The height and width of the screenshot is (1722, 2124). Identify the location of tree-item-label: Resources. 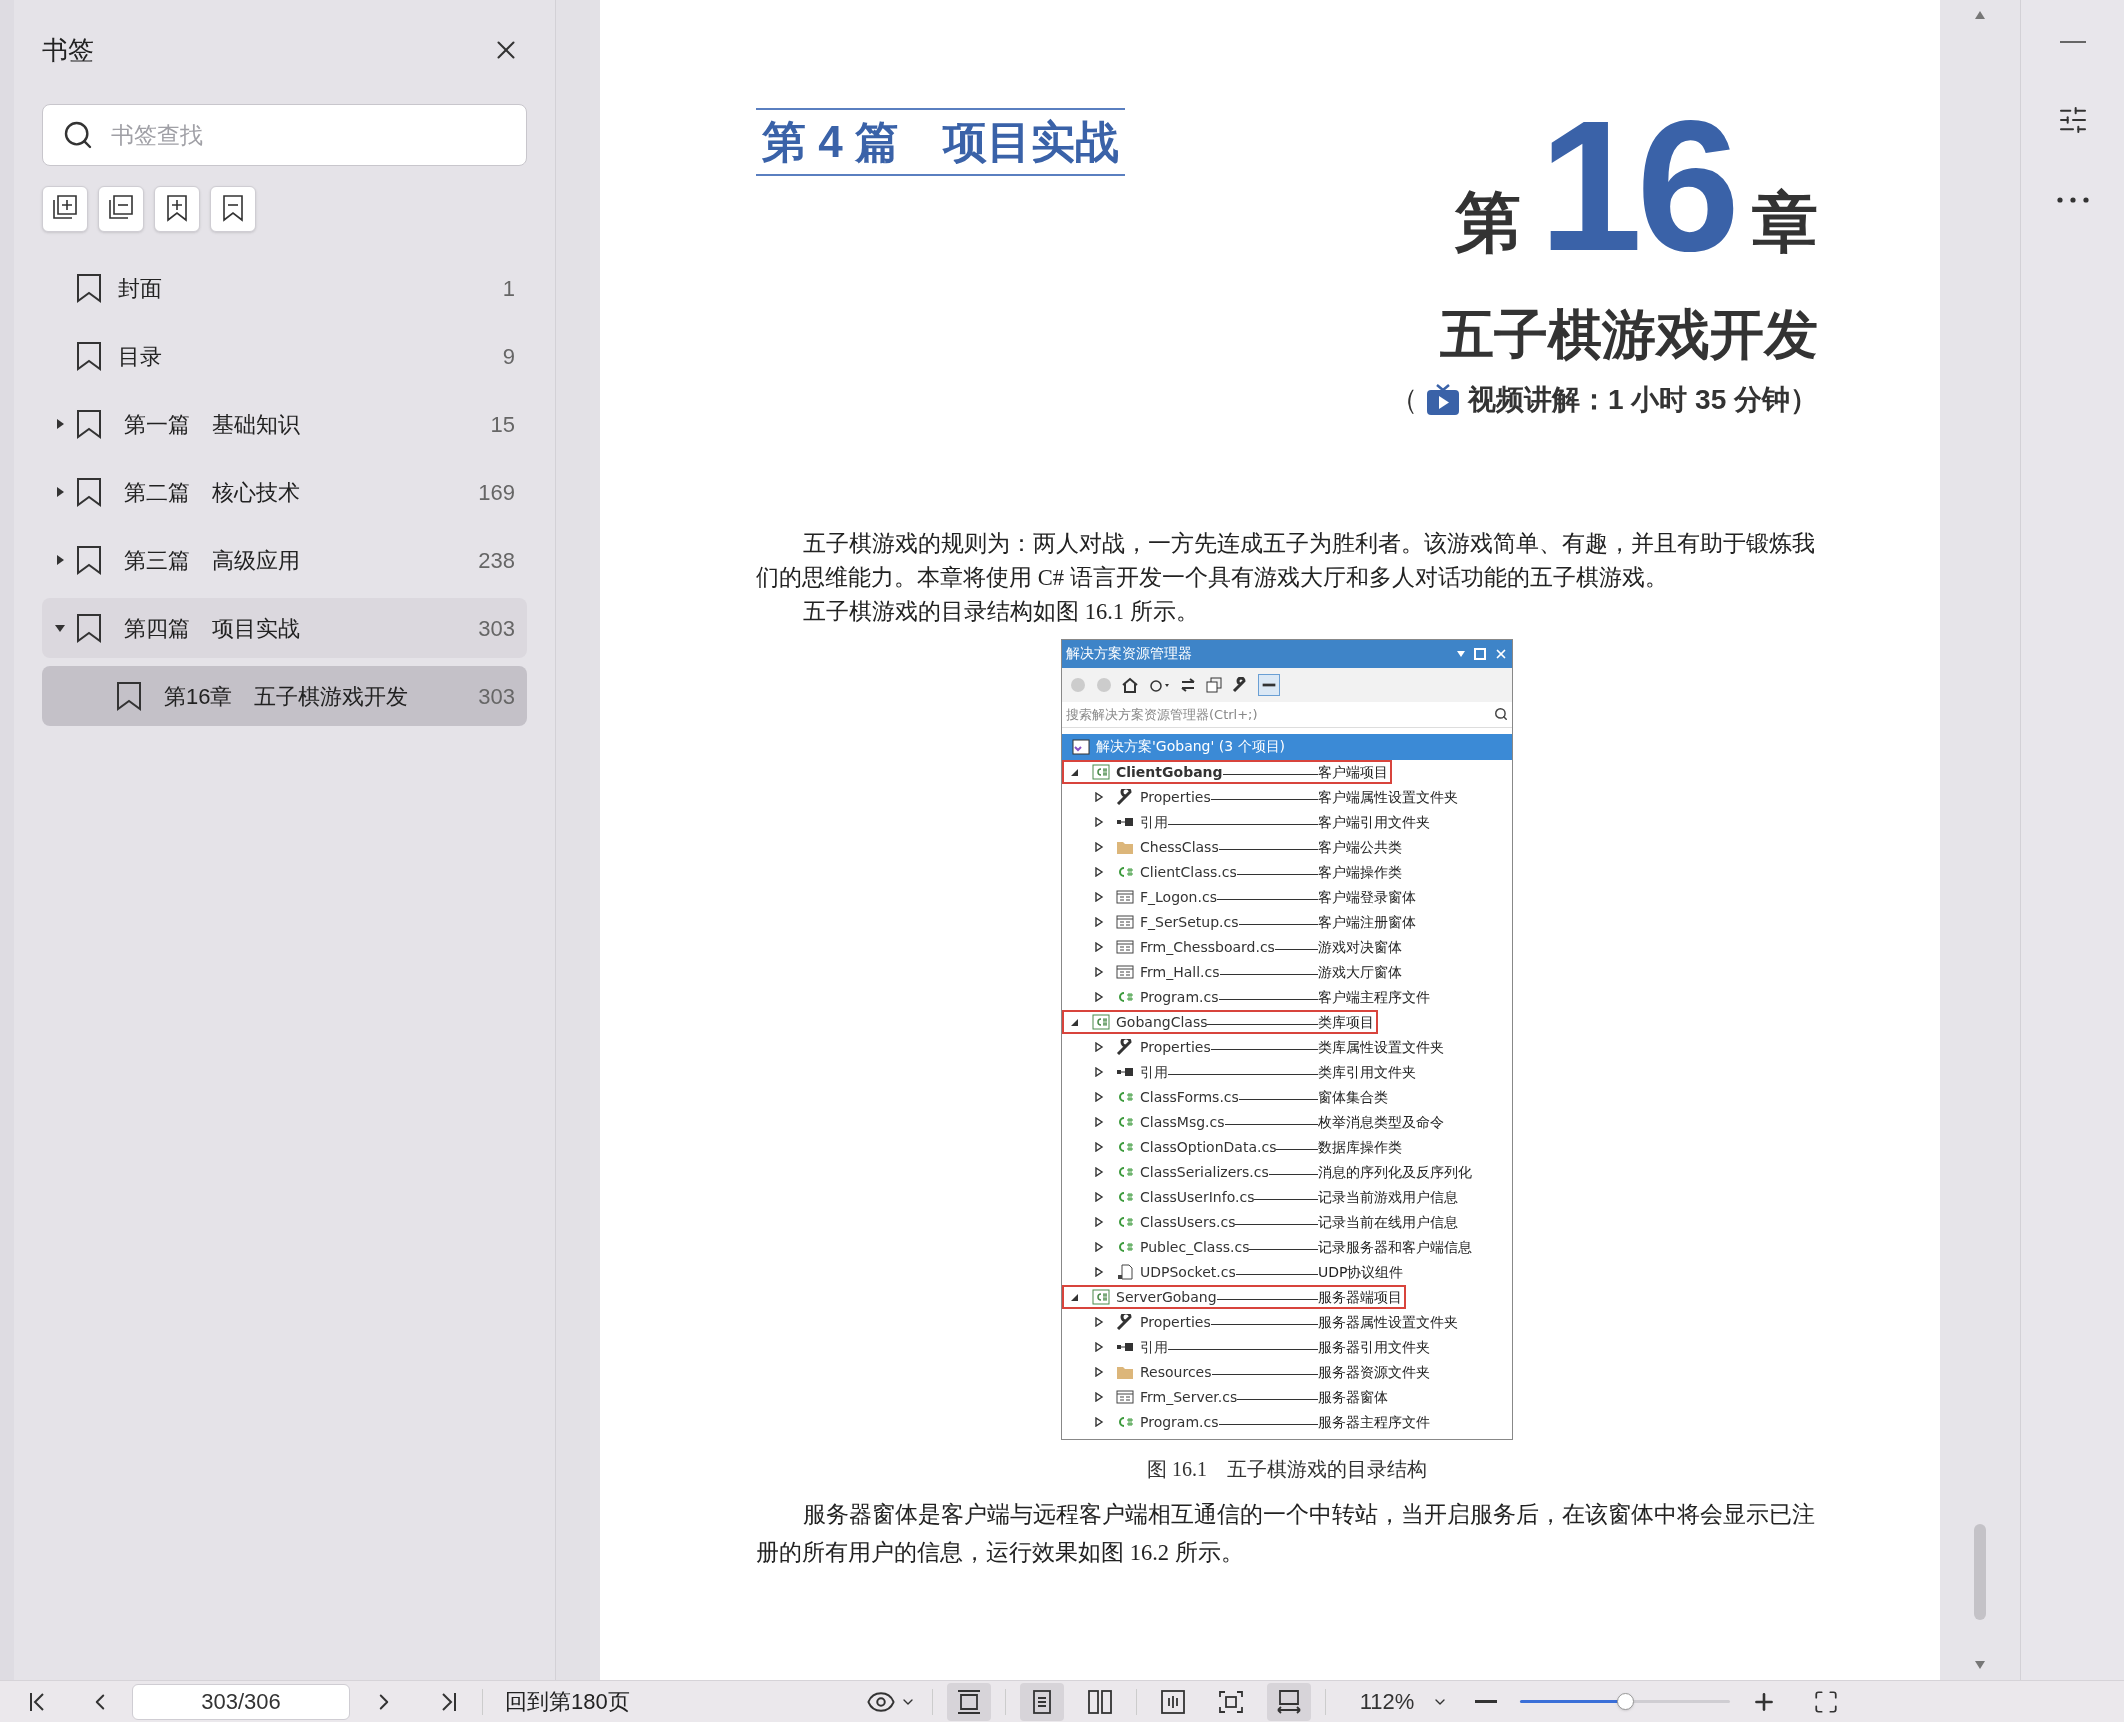
(1176, 1372).